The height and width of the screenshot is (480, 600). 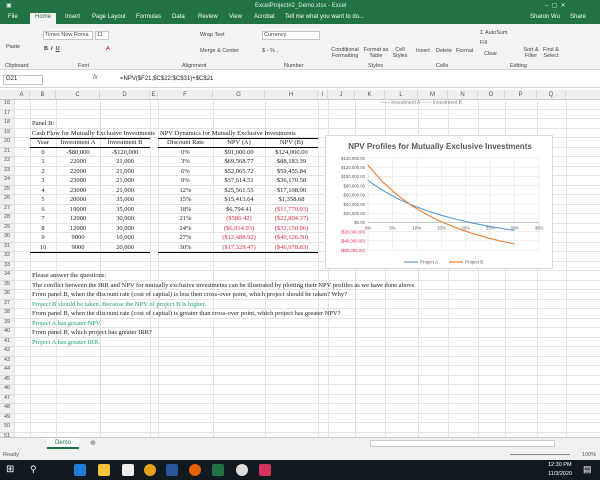 I want to click on table-cell: $1,358.68, so click(x=291, y=200).